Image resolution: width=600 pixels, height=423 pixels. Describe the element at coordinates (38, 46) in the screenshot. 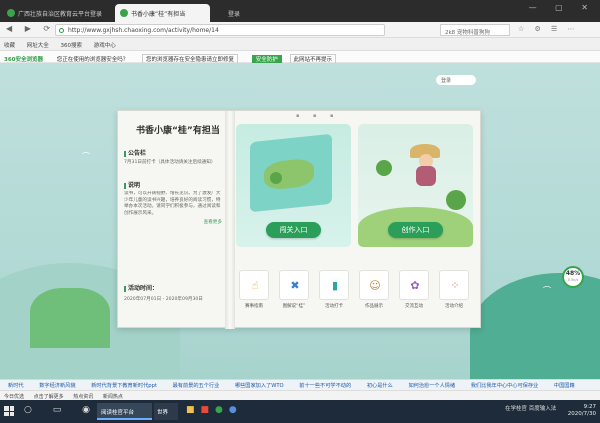

I see `favorite-item: 网址大全` at that location.